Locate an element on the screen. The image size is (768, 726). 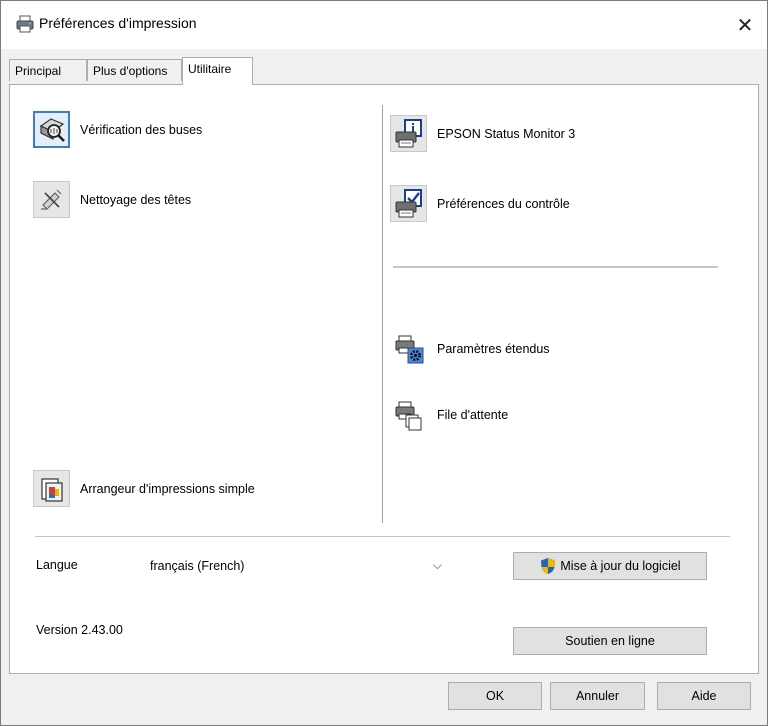
shield-icon is located at coordinates (548, 566).